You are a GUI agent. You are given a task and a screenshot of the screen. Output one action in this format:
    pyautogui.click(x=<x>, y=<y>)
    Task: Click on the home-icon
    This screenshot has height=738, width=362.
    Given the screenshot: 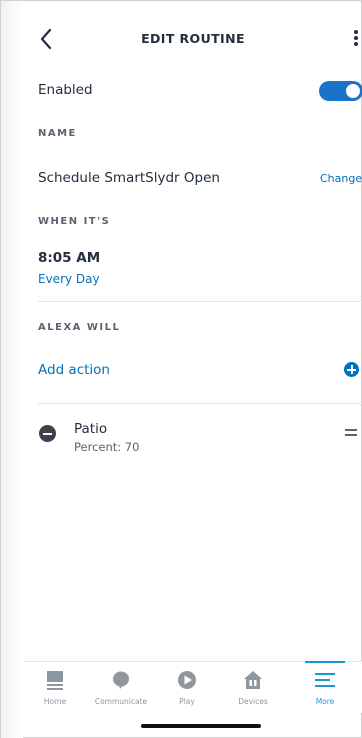 What is the action you would take?
    pyautogui.click(x=55, y=680)
    